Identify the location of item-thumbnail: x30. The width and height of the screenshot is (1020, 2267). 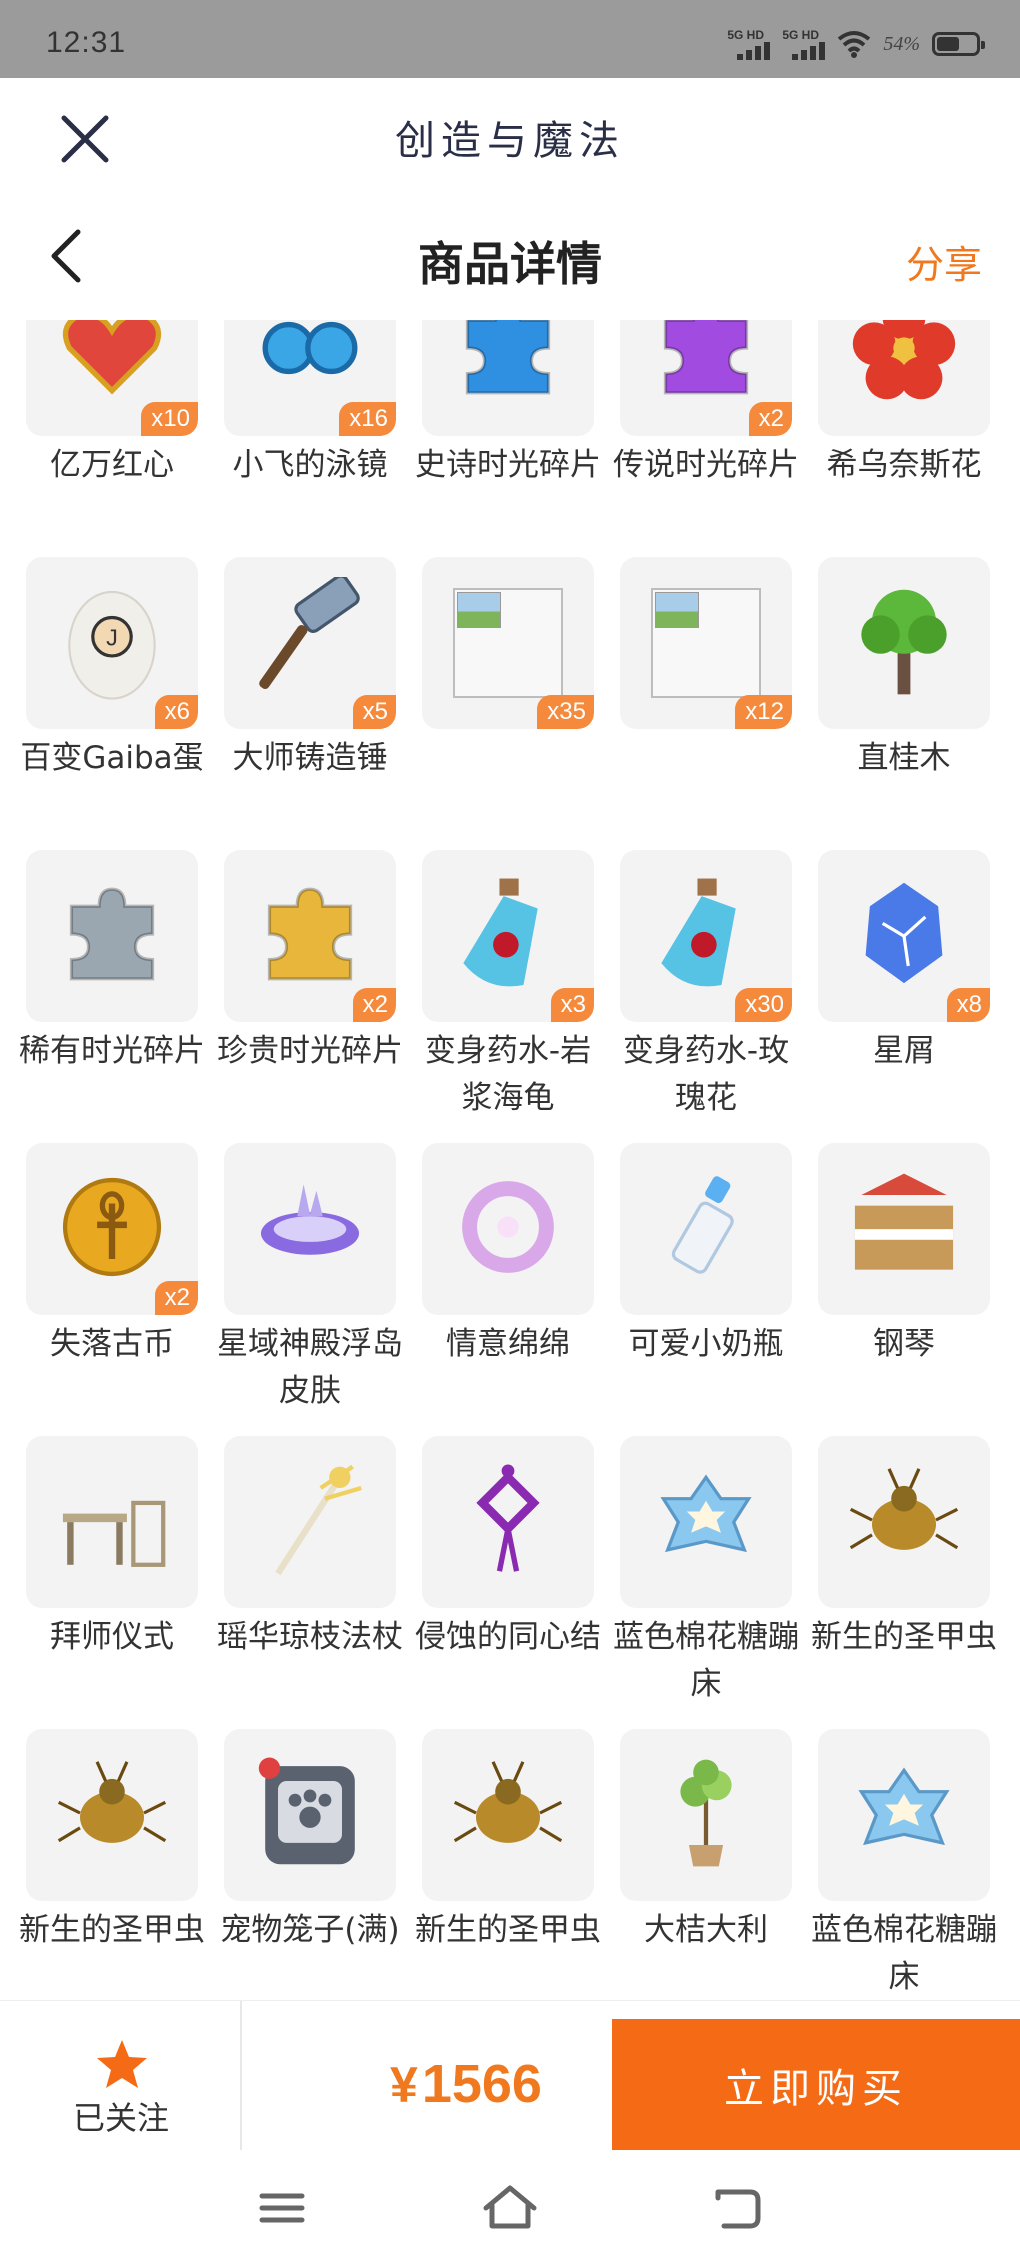
(706, 936).